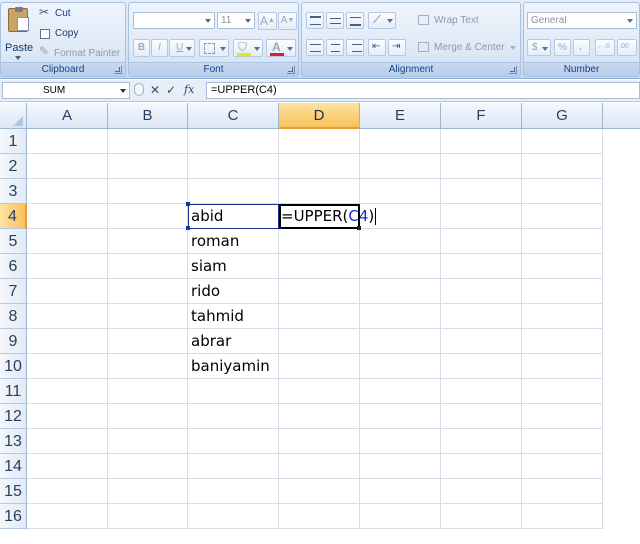 The width and height of the screenshot is (640, 544). I want to click on cell-d2, so click(319, 166).